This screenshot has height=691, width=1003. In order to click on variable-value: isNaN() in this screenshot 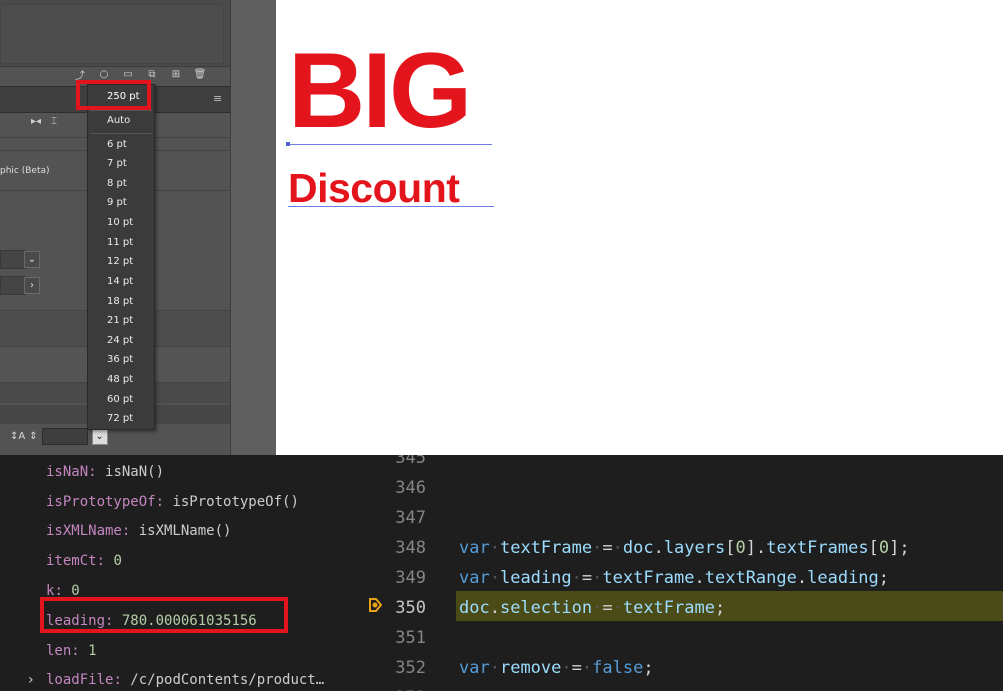, I will do `click(135, 472)`.